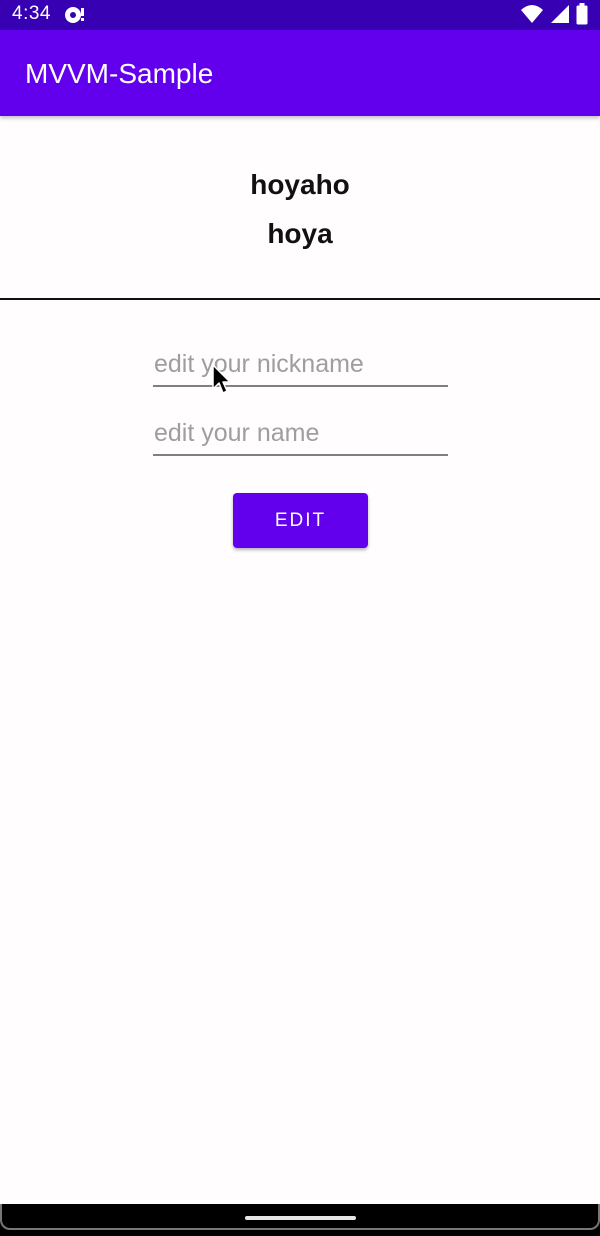  Describe the element at coordinates (31, 13) in the screenshot. I see `status-time: 4:34` at that location.